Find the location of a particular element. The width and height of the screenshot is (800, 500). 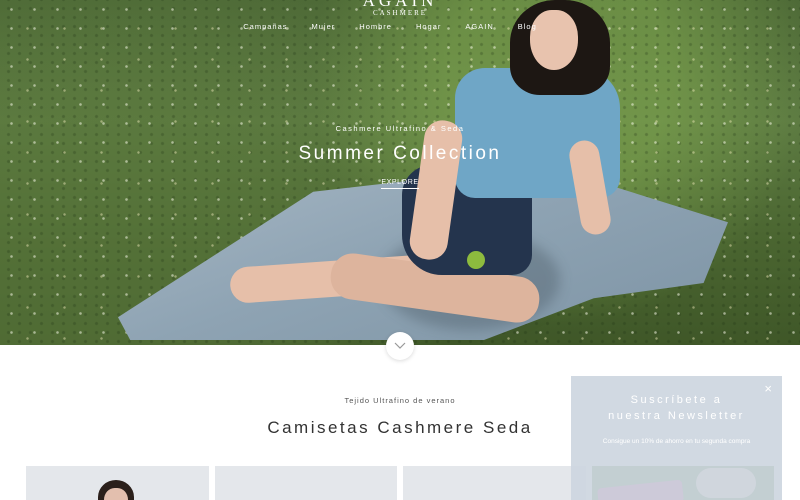

main-nav: Campañas Mujer Hombre Hogar AGAIN Blog is located at coordinates (400, 26).